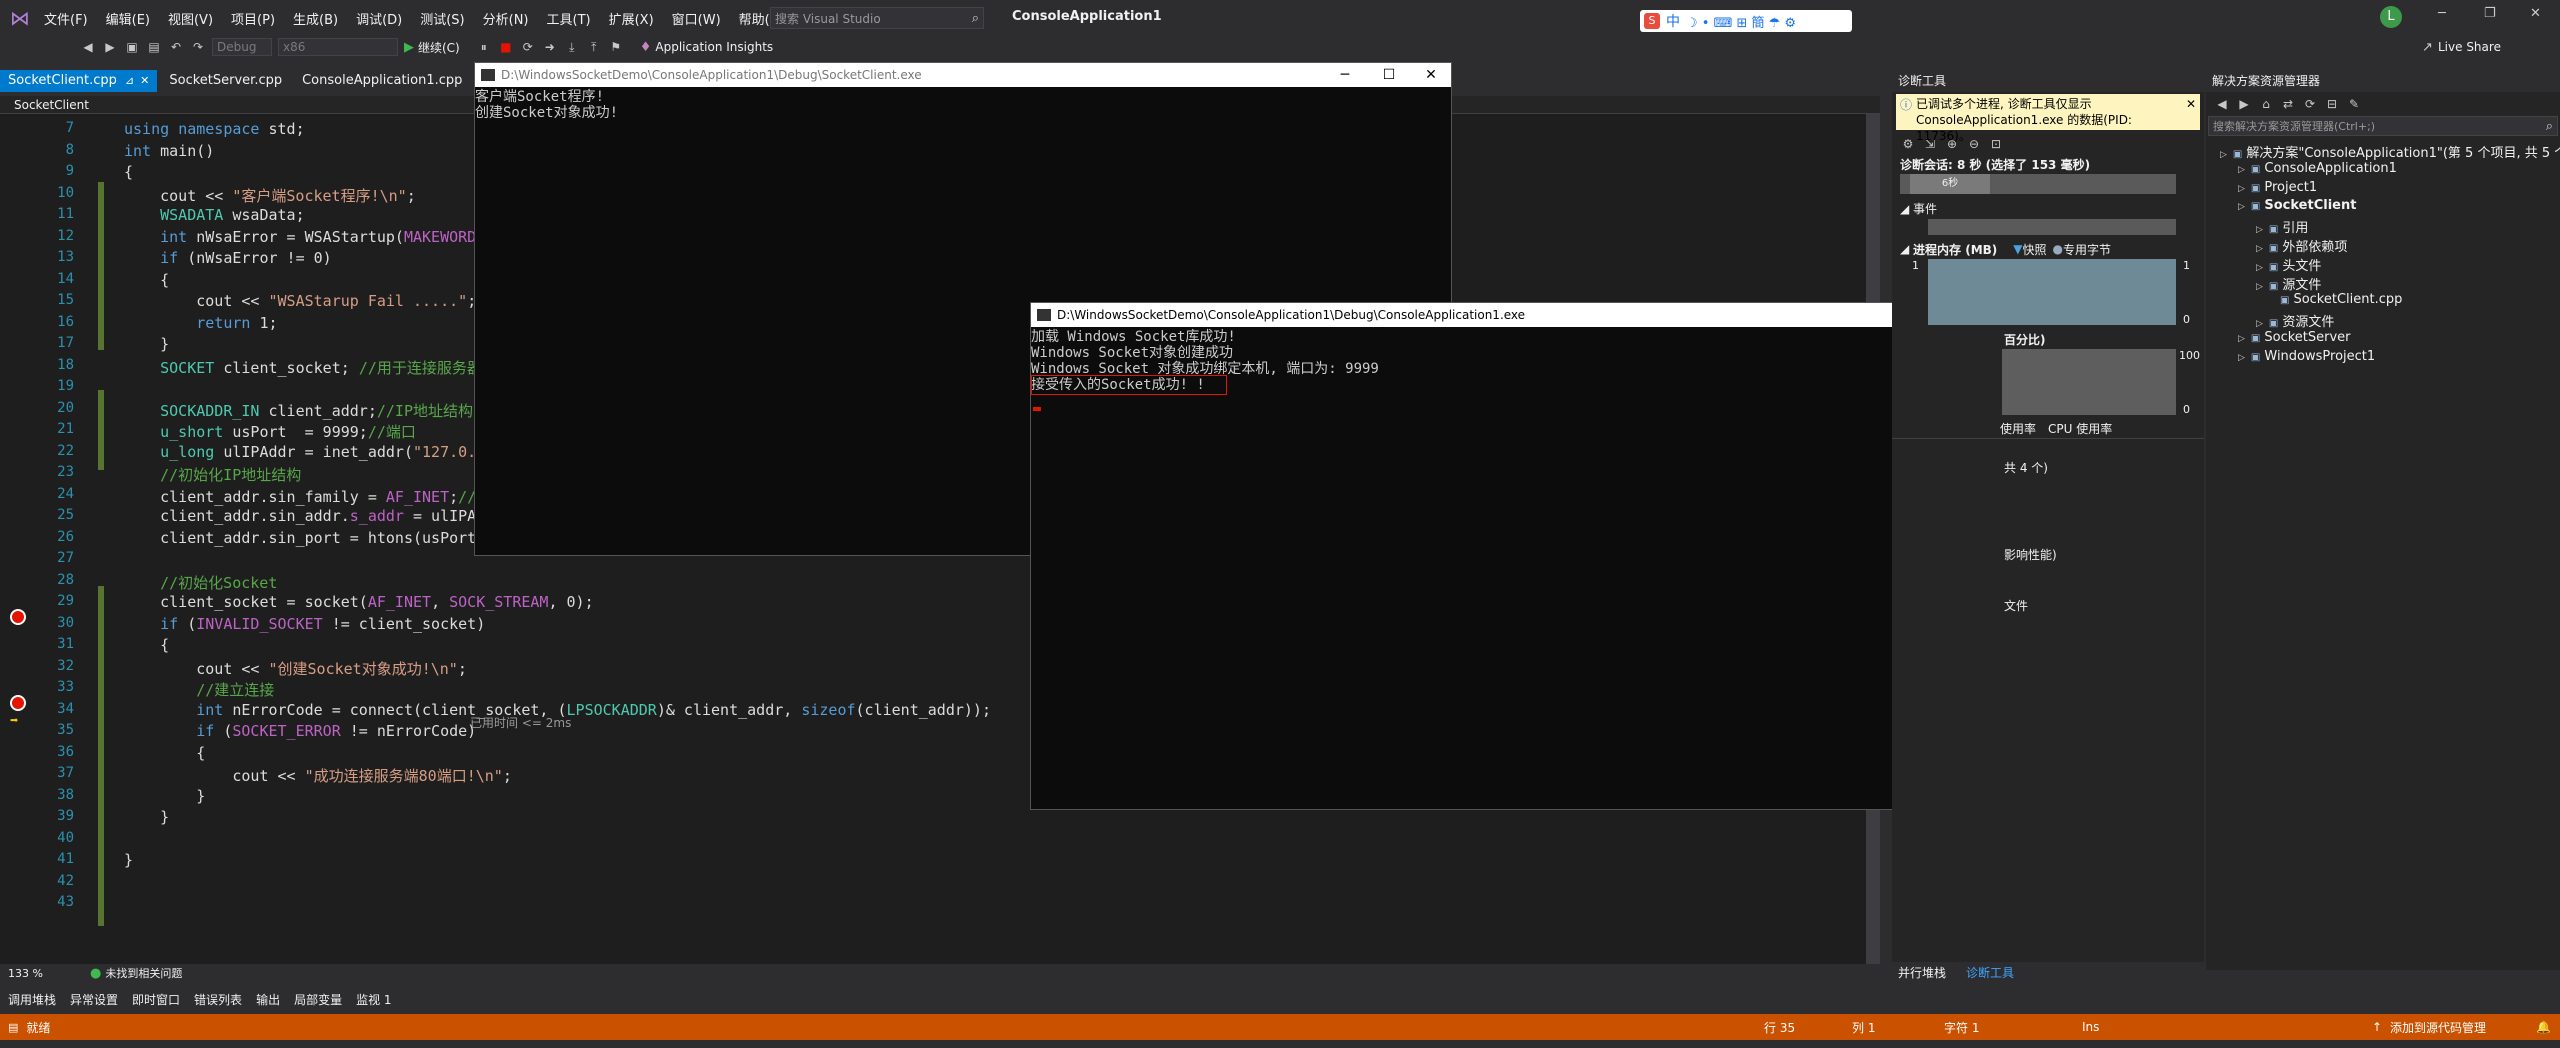  I want to click on notification-icon: 🔔, so click(2543, 1027).